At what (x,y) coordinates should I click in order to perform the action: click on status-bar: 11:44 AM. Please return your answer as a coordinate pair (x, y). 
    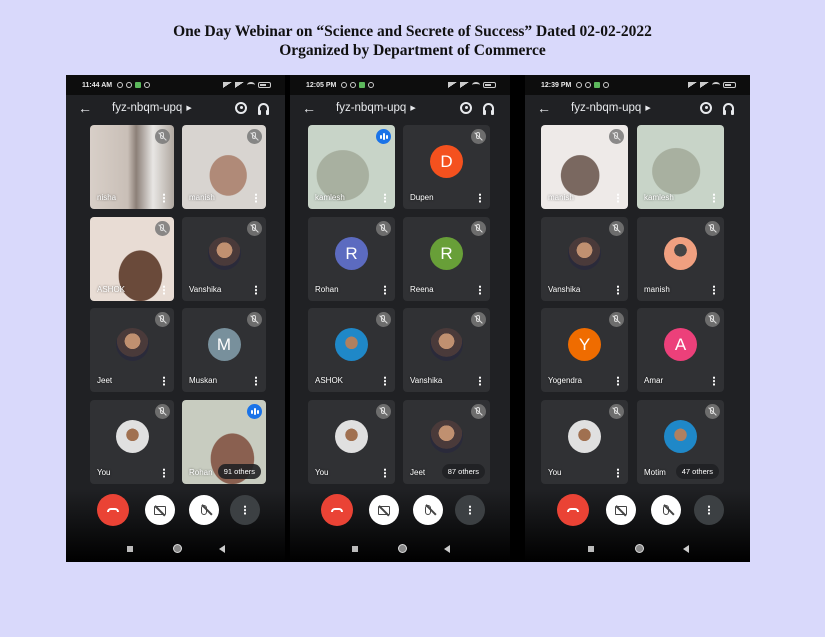
    Looking at the image, I should click on (175, 85).